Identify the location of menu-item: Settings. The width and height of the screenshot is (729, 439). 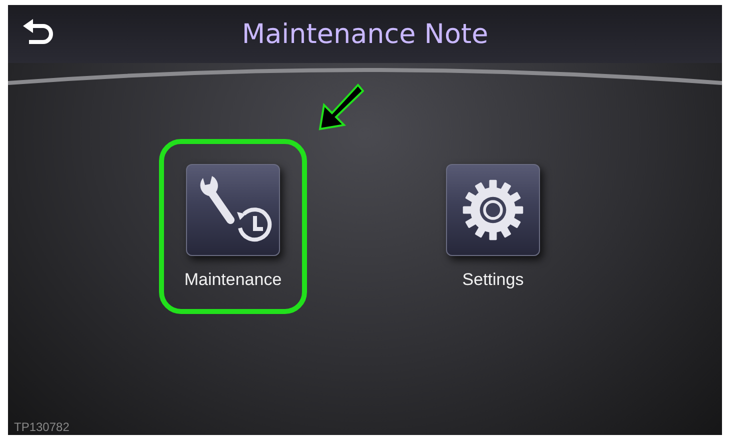
(493, 226).